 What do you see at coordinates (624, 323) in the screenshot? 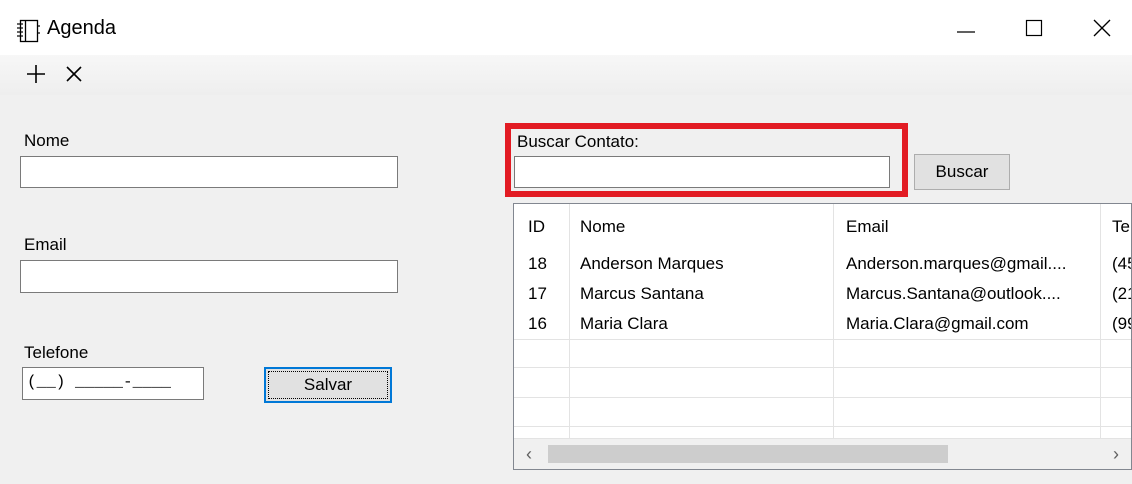
I see `cell-nome: Maria Clara` at bounding box center [624, 323].